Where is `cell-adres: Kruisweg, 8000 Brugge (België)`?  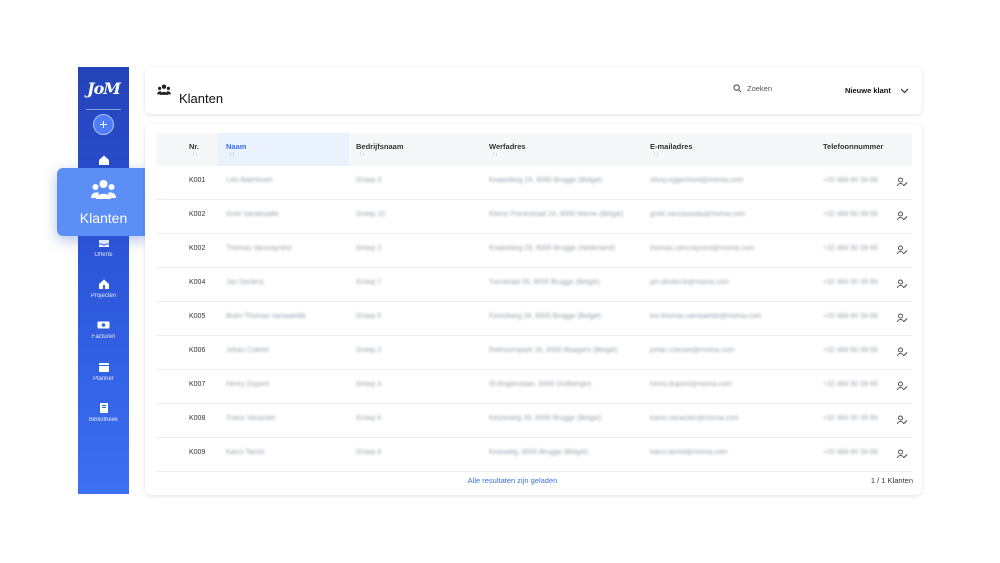 cell-adres: Kruisweg, 8000 Brugge (België) is located at coordinates (538, 452).